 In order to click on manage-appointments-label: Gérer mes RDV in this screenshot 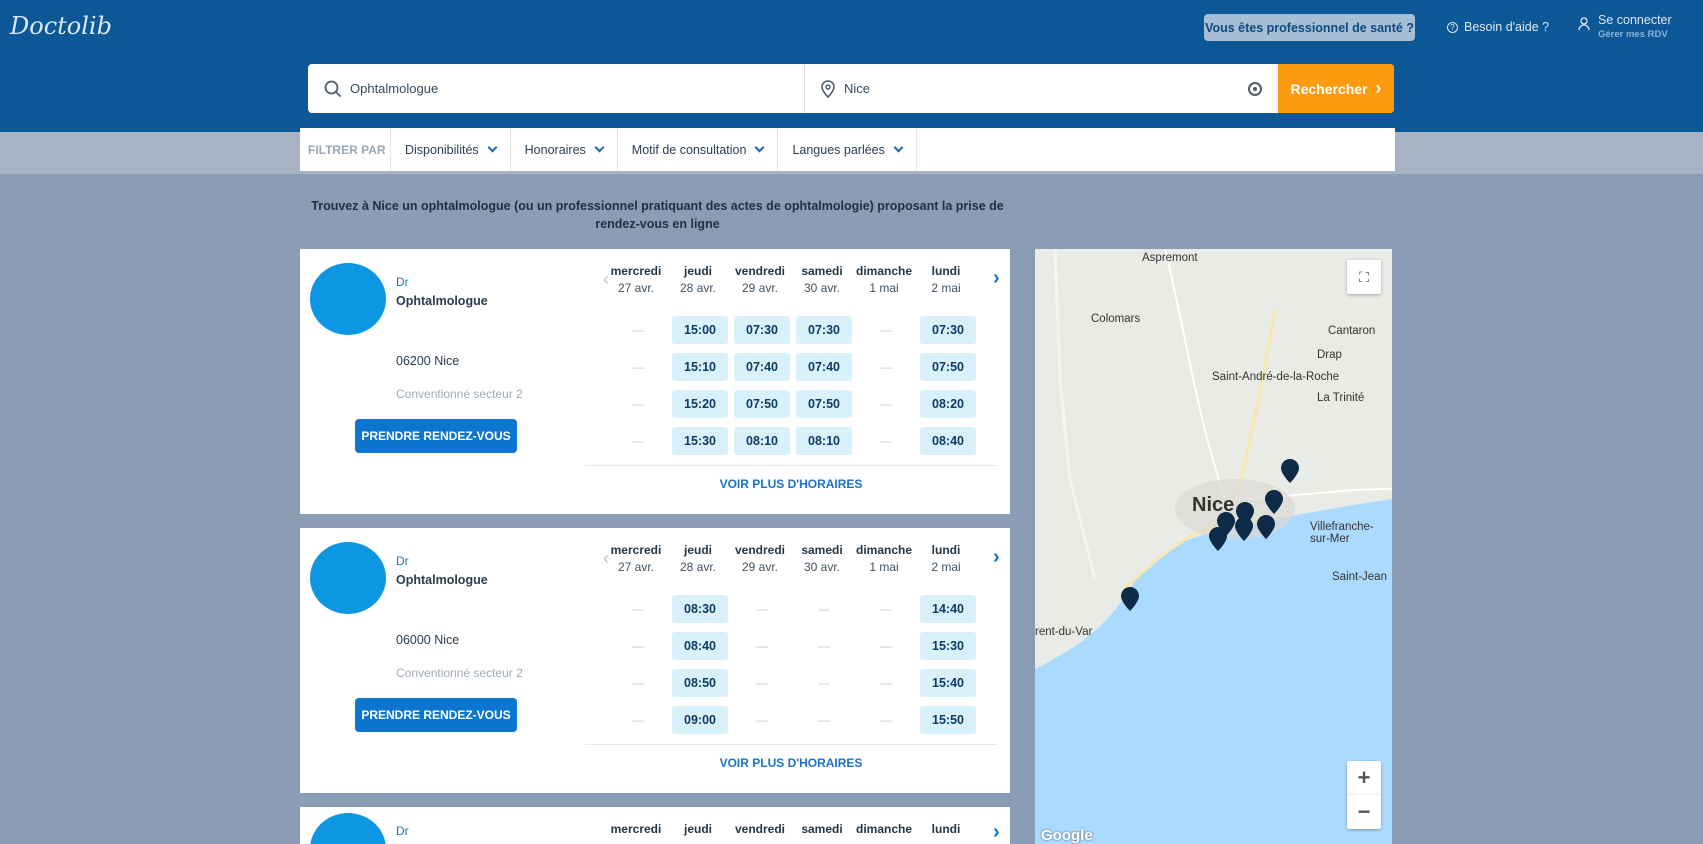, I will do `click(1633, 34)`.